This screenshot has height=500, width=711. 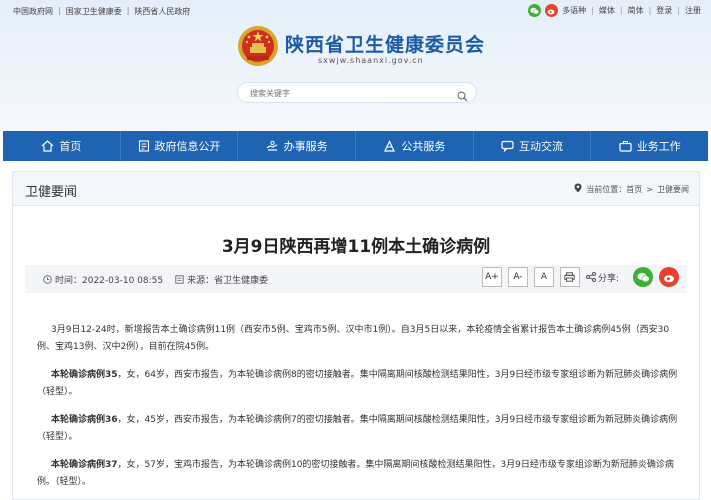 I want to click on location-pin-icon, so click(x=578, y=189).